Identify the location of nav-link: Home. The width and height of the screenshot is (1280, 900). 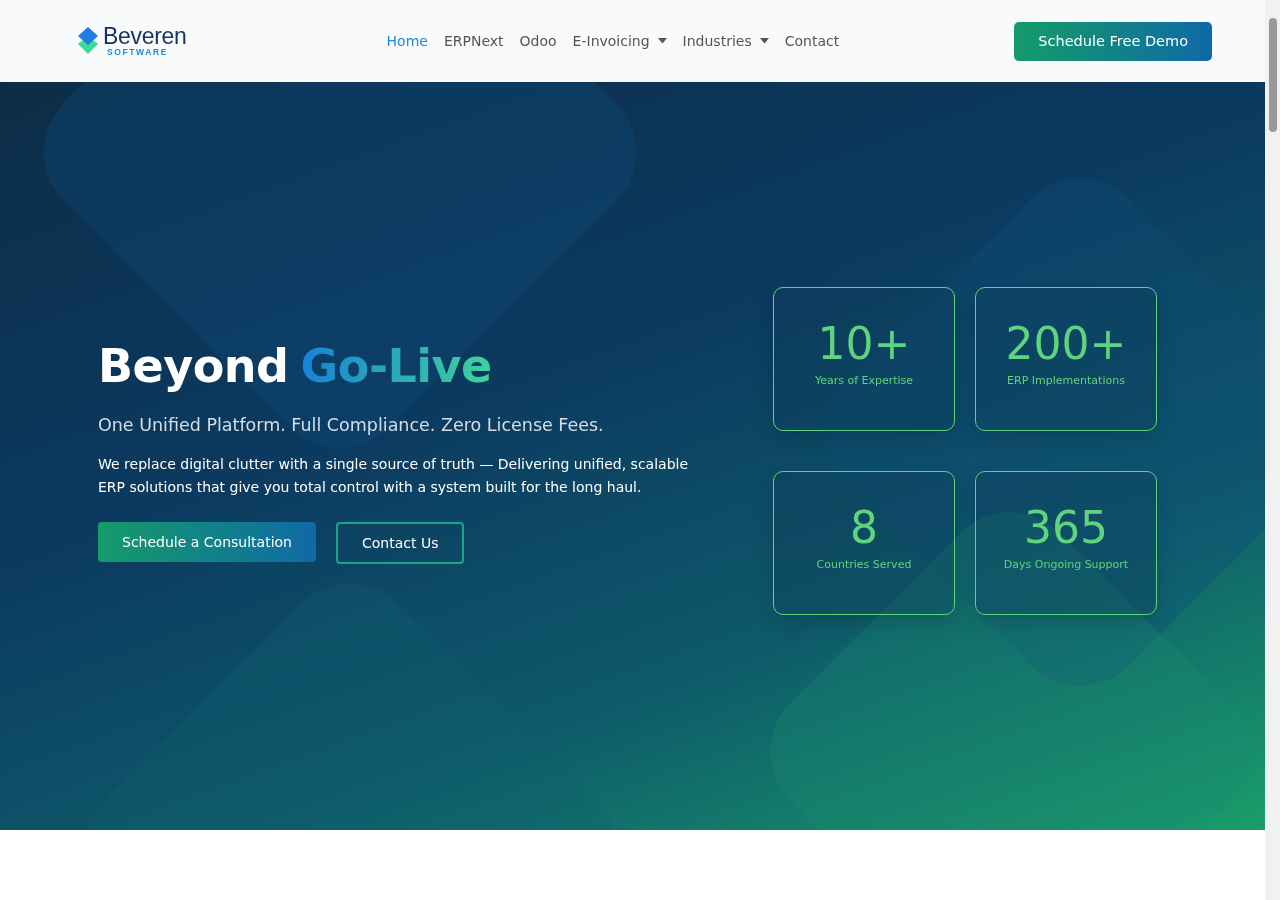
(407, 41).